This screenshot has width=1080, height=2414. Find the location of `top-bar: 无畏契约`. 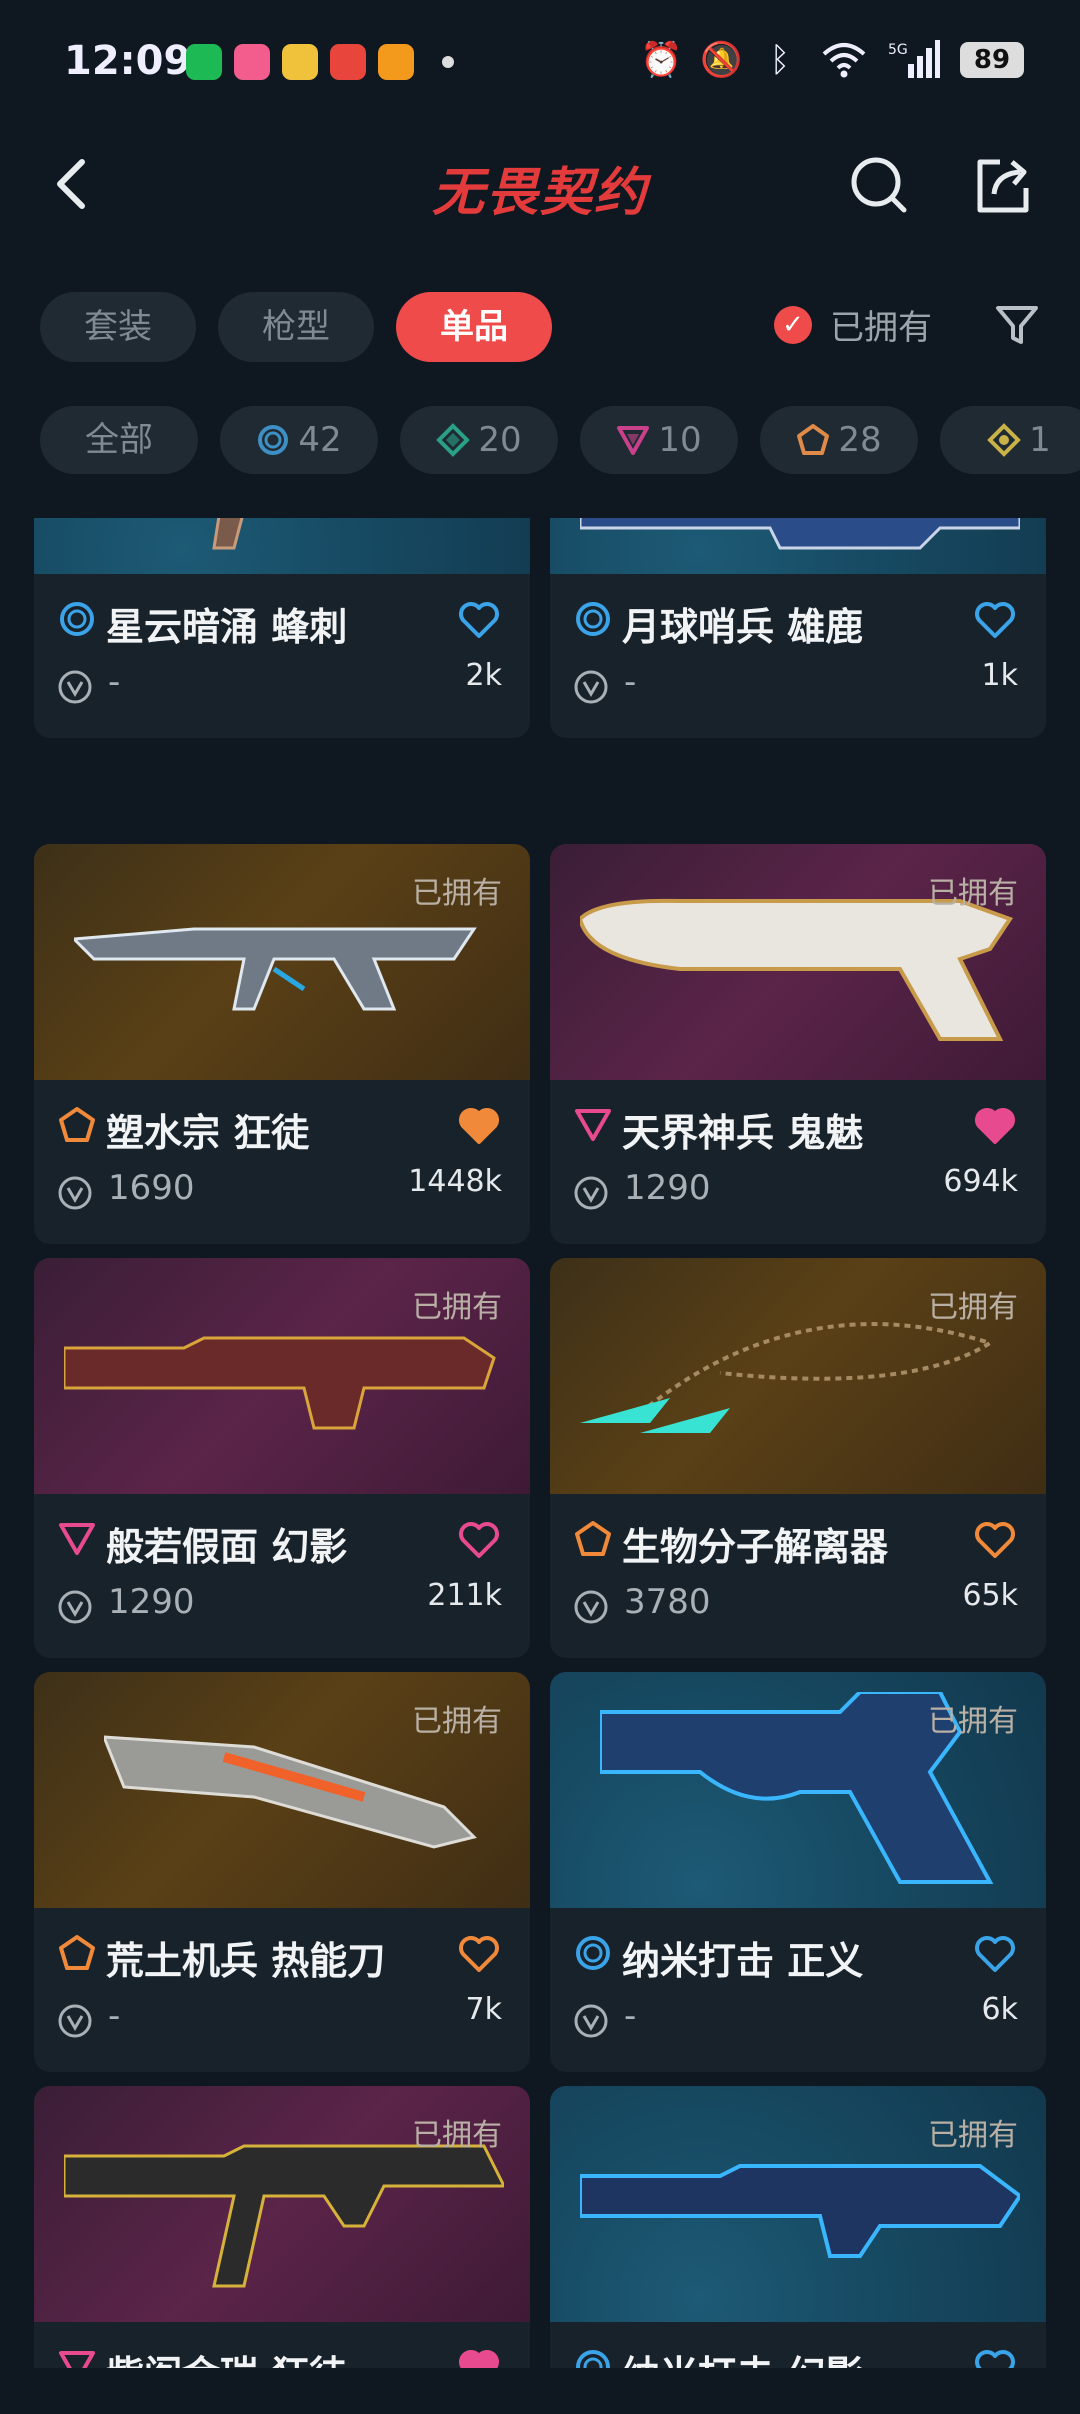

top-bar: 无畏契约 is located at coordinates (540, 185).